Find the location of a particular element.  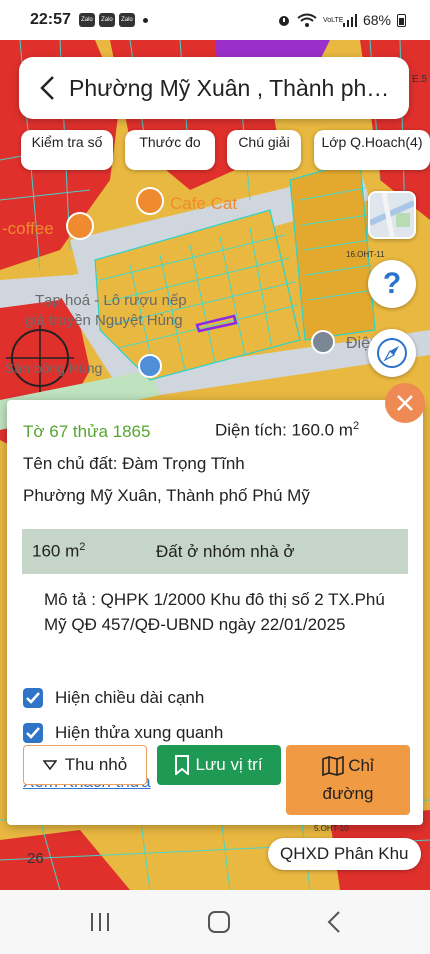

map-label-shop: Tạp hoá - Lô rượu nếp is located at coordinates (111, 300).